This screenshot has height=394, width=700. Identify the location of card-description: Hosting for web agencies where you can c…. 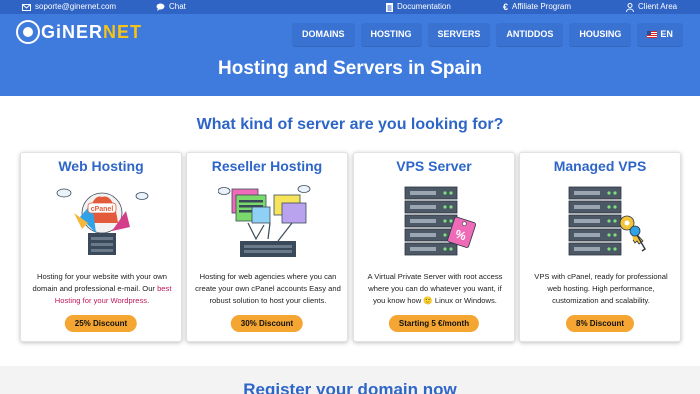
(268, 288).